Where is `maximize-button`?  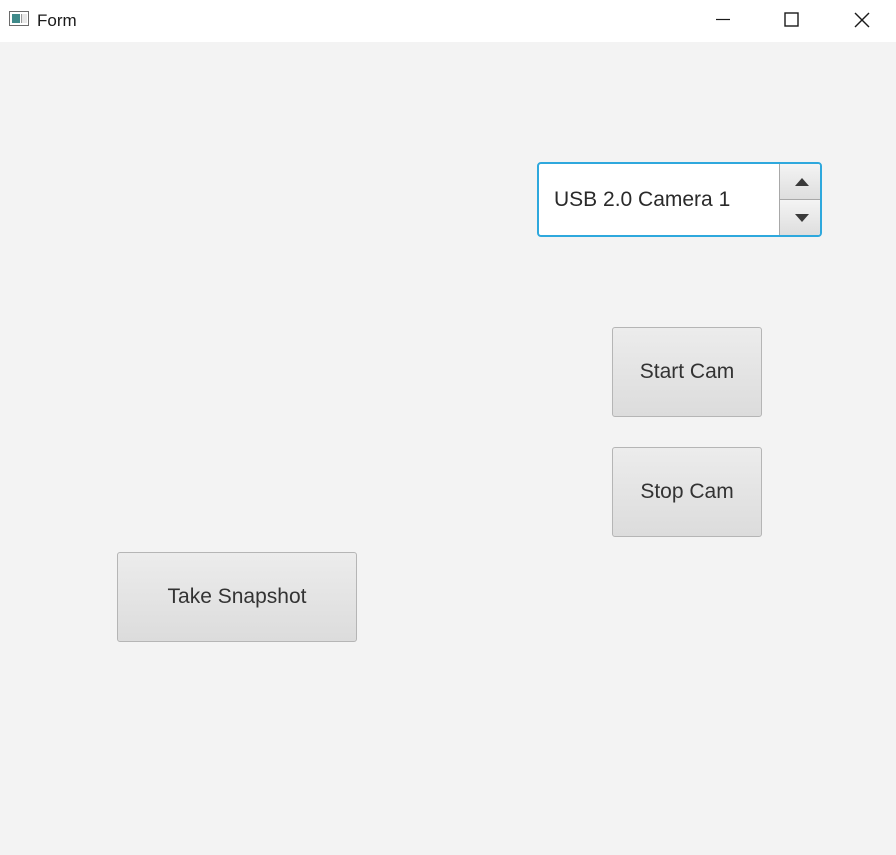 maximize-button is located at coordinates (791, 20).